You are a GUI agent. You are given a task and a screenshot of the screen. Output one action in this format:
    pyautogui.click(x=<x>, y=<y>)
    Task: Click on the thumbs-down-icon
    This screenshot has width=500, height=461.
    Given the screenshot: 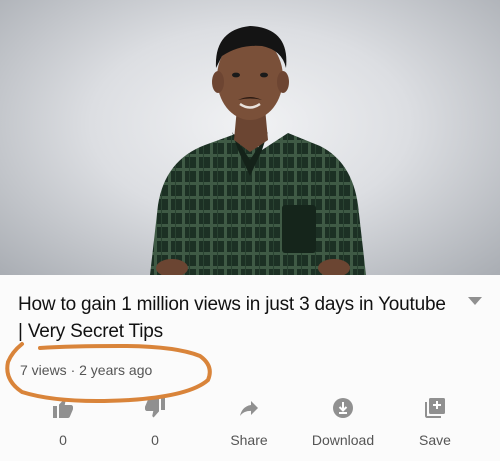 What is the action you would take?
    pyautogui.click(x=155, y=408)
    